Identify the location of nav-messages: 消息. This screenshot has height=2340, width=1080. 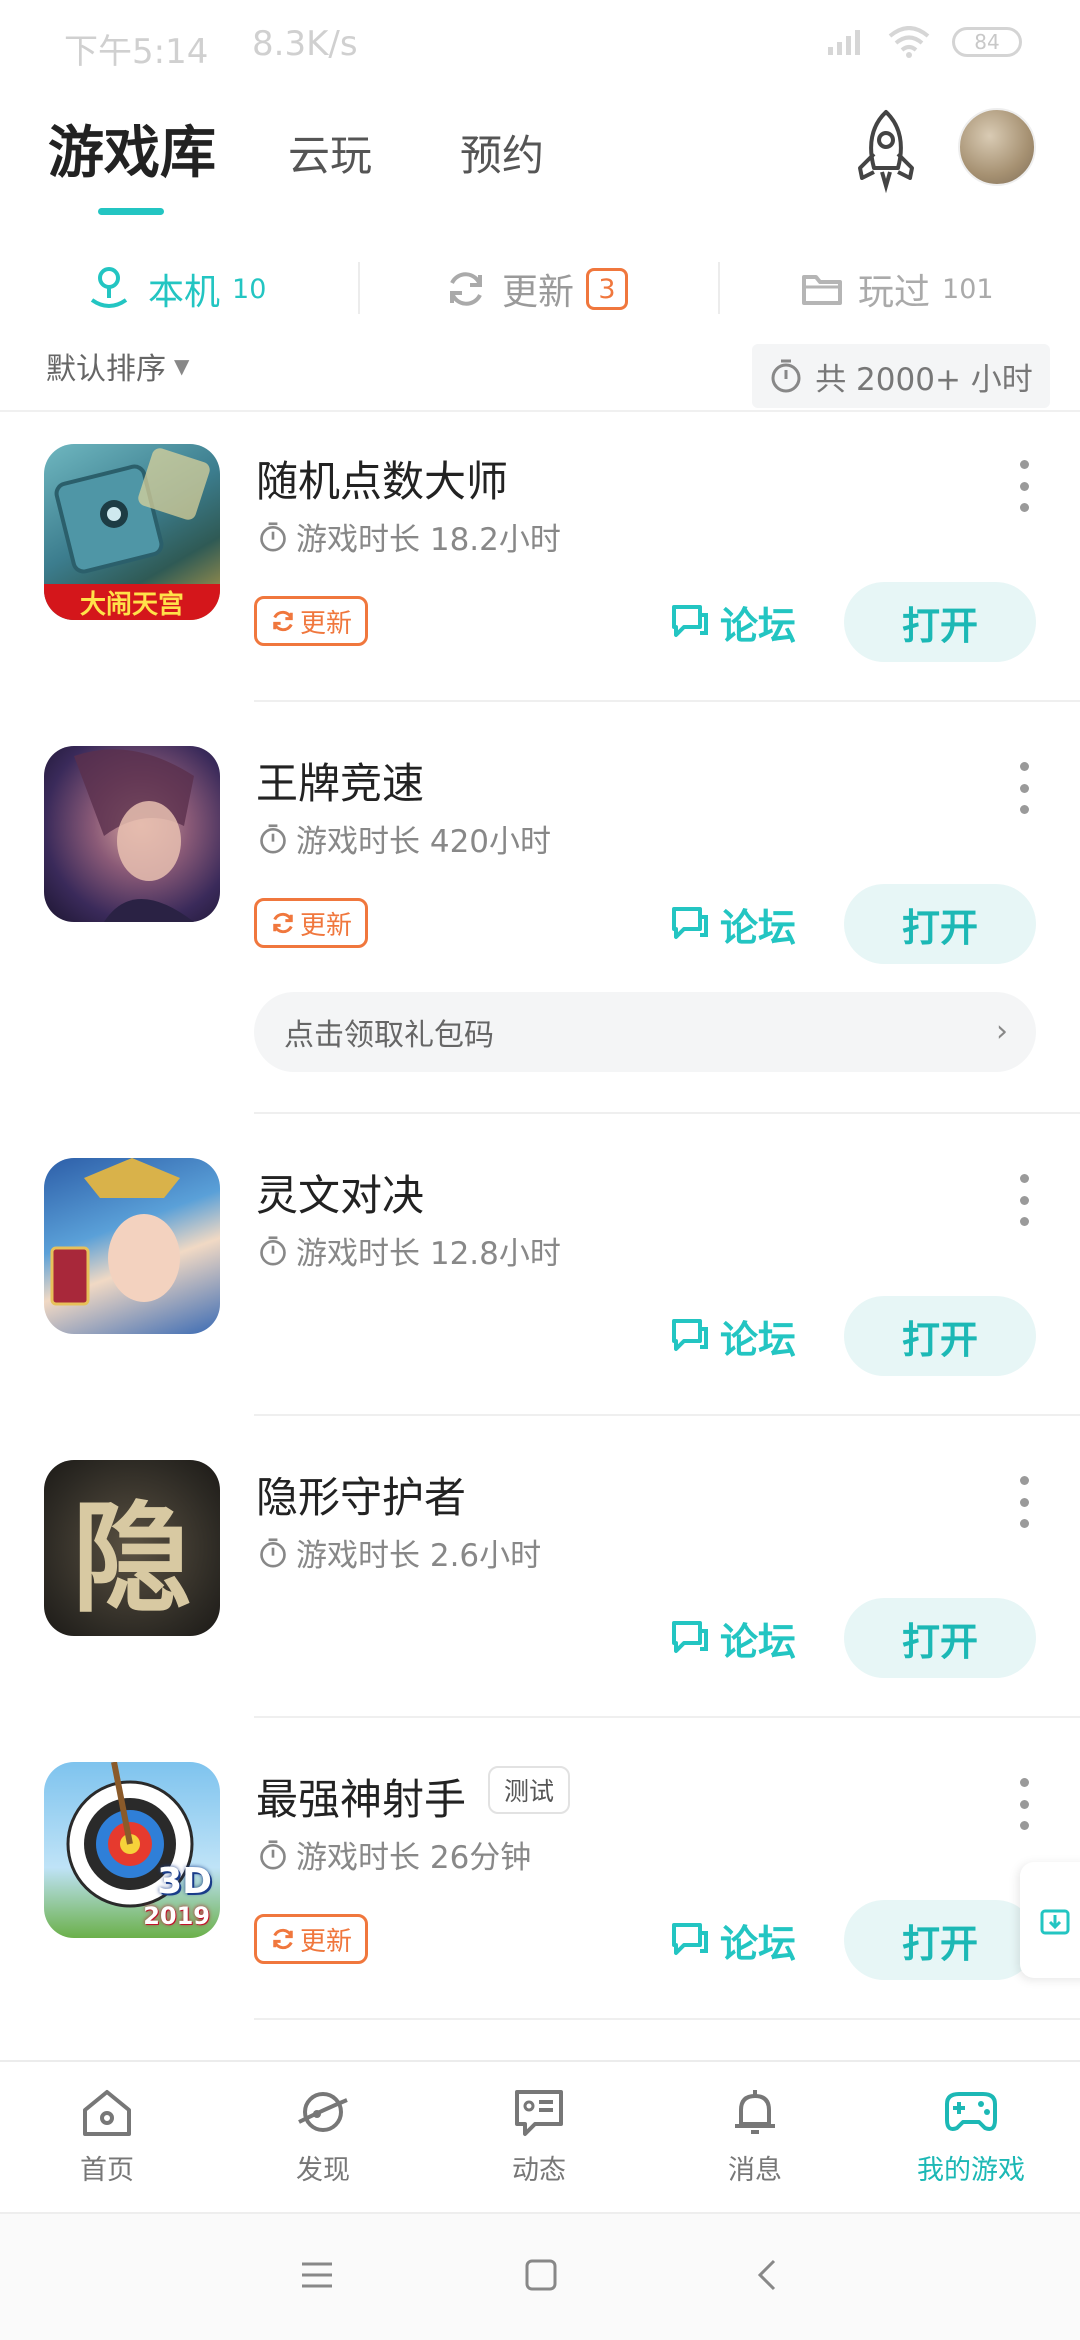
(755, 2136).